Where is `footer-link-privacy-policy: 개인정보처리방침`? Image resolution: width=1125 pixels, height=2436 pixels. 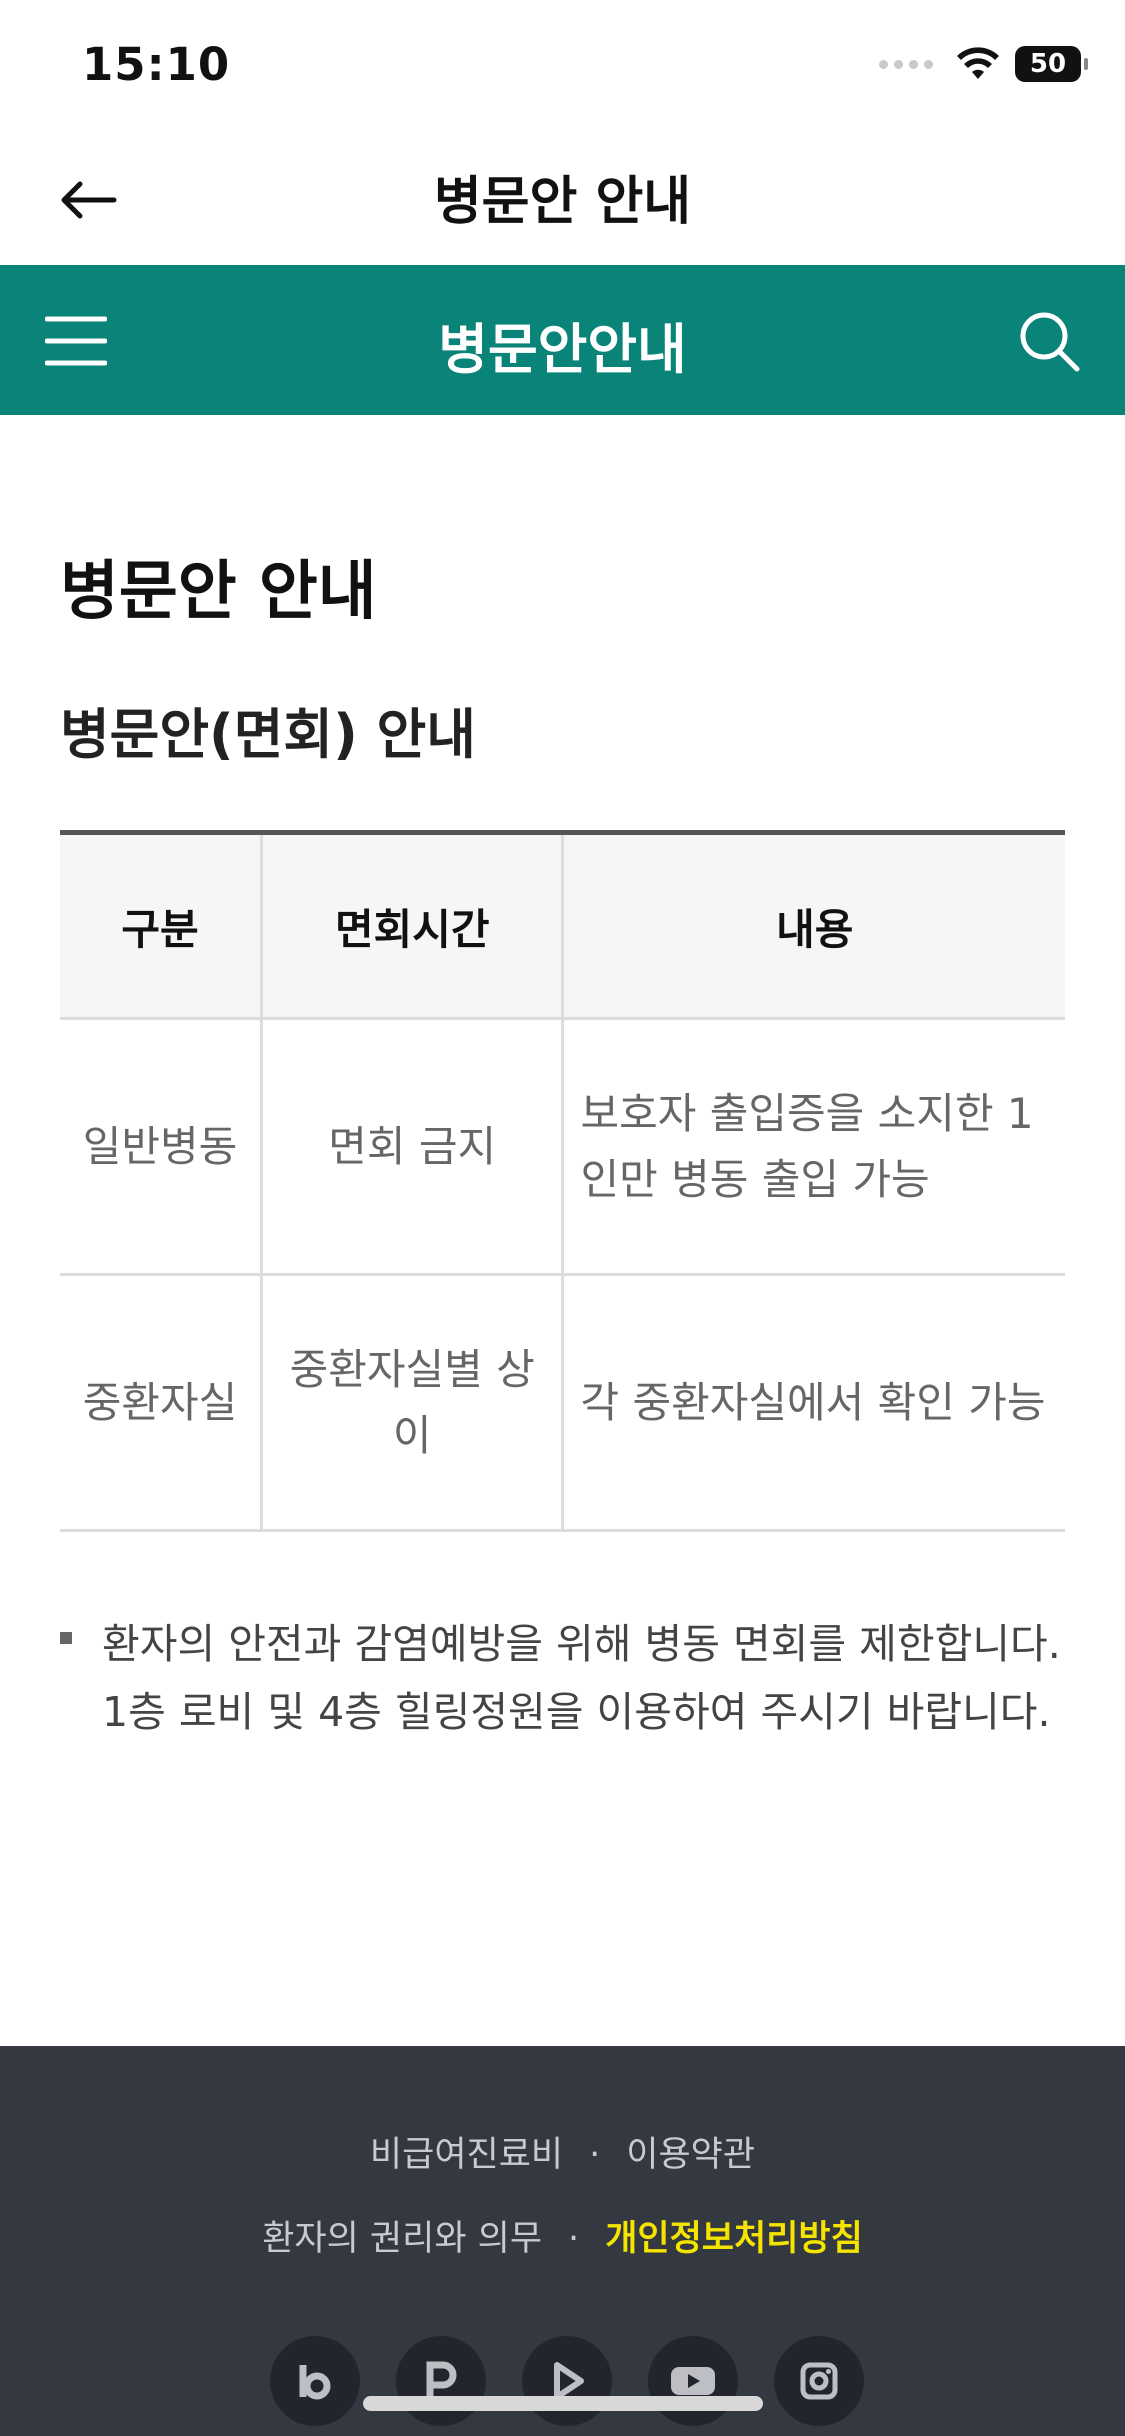 footer-link-privacy-policy: 개인정보처리방침 is located at coordinates (734, 2239).